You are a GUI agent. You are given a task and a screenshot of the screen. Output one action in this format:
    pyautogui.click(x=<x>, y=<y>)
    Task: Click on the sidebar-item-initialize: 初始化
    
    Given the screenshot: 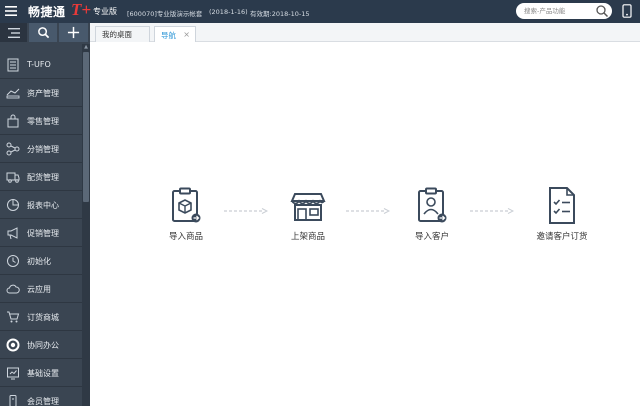 What is the action you would take?
    pyautogui.click(x=41, y=261)
    